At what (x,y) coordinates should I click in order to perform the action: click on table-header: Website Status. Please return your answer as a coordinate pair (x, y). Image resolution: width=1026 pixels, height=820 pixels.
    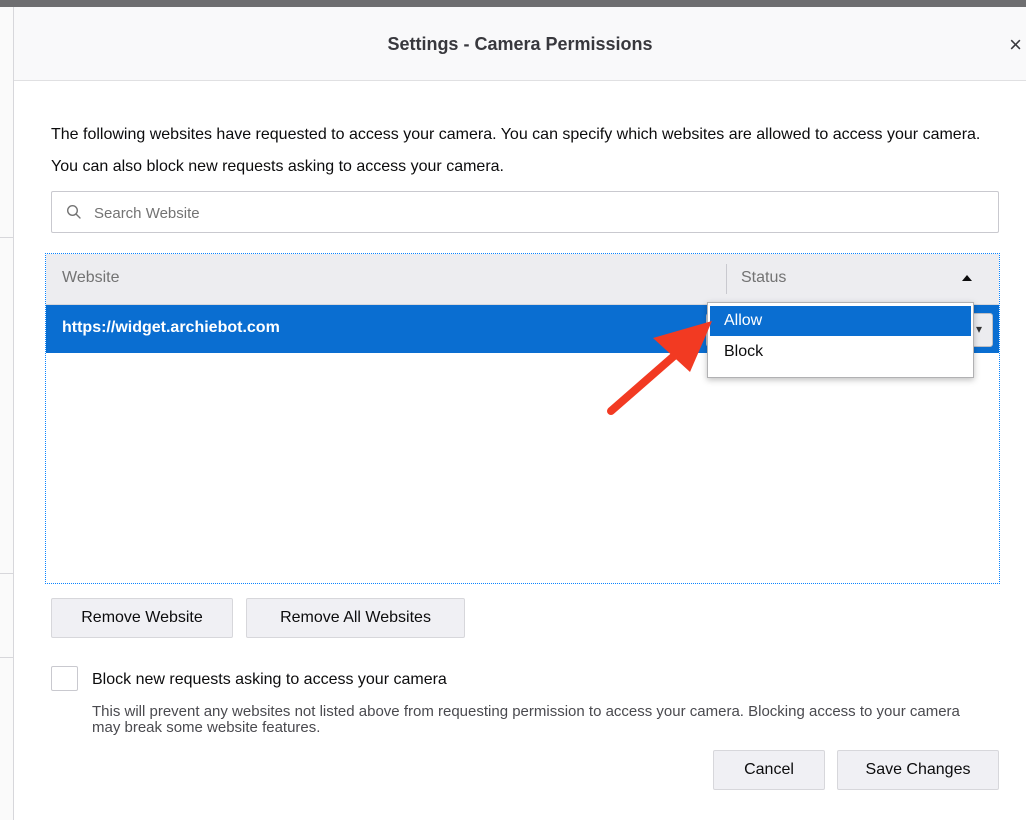
    Looking at the image, I should click on (522, 279).